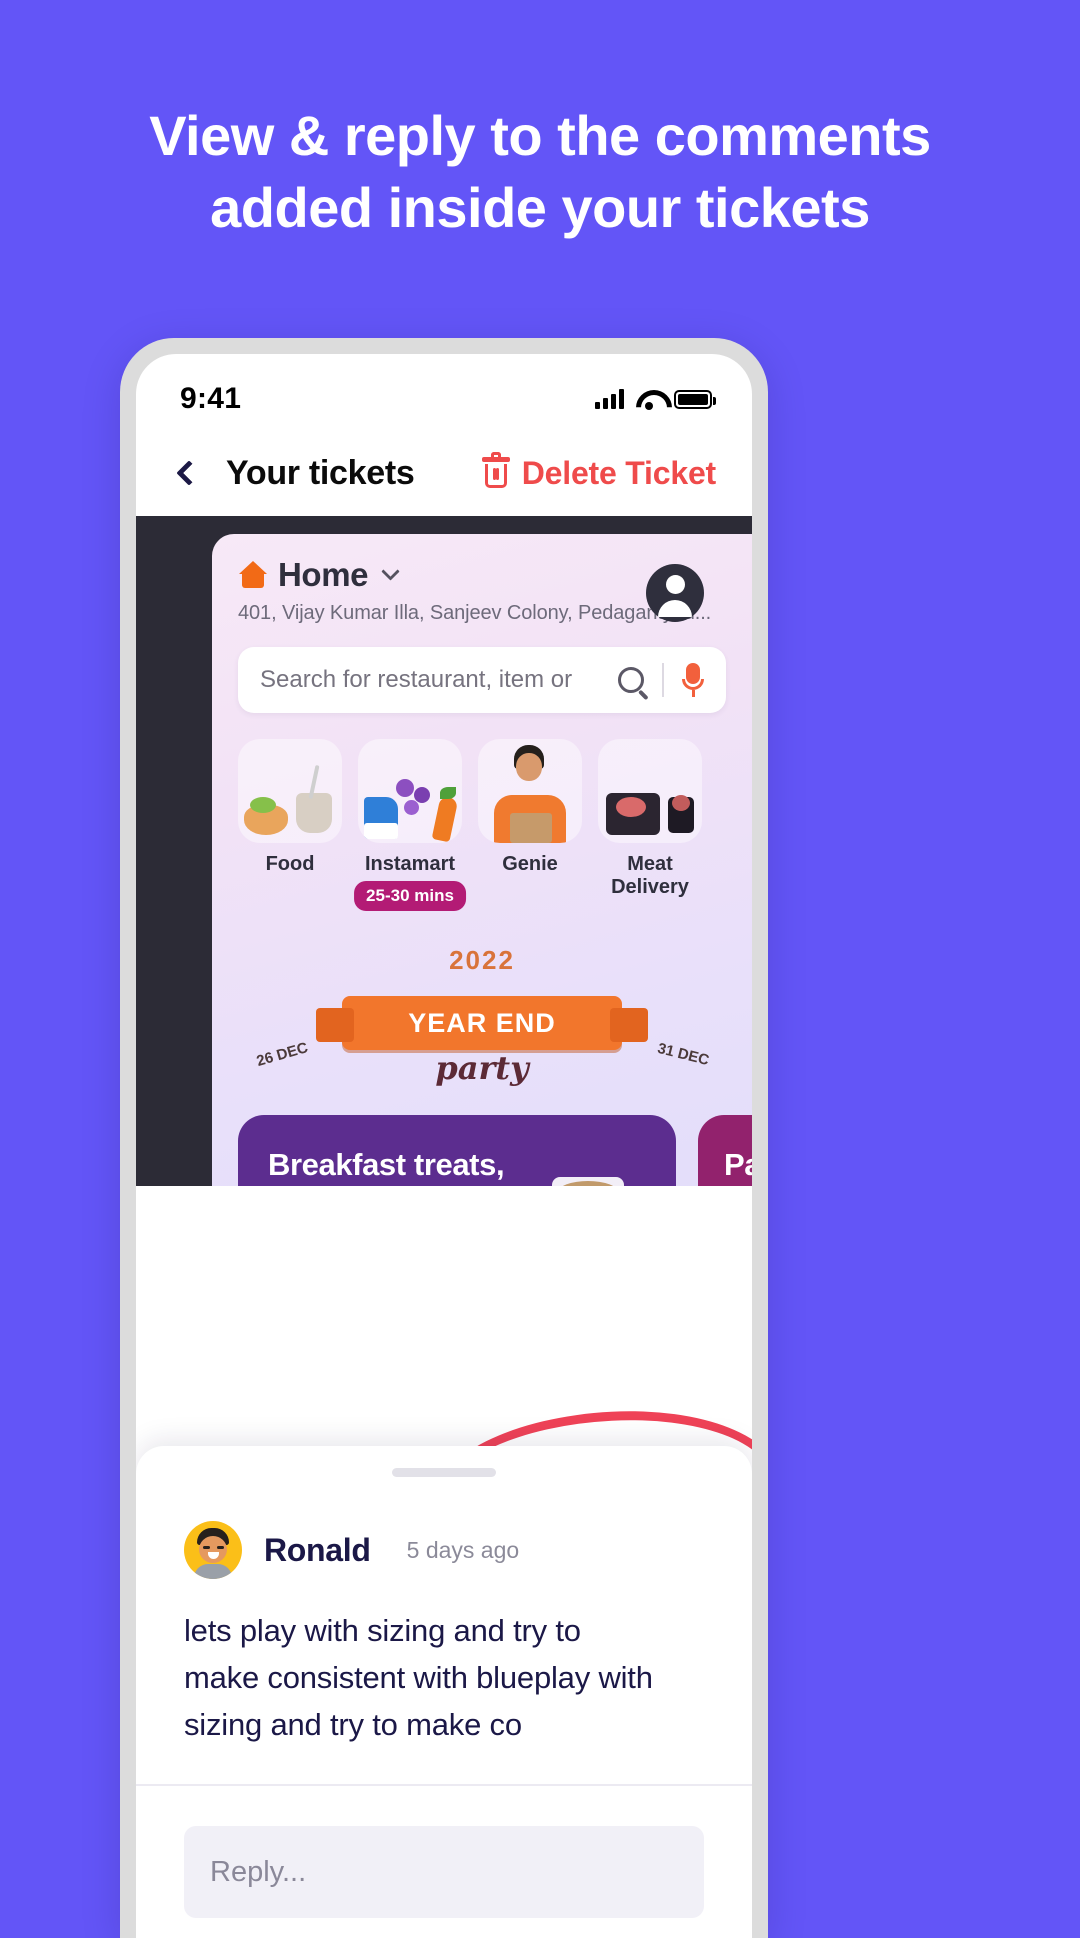 Image resolution: width=1080 pixels, height=1938 pixels. I want to click on delete-ticket-label: Delete Ticket, so click(618, 472).